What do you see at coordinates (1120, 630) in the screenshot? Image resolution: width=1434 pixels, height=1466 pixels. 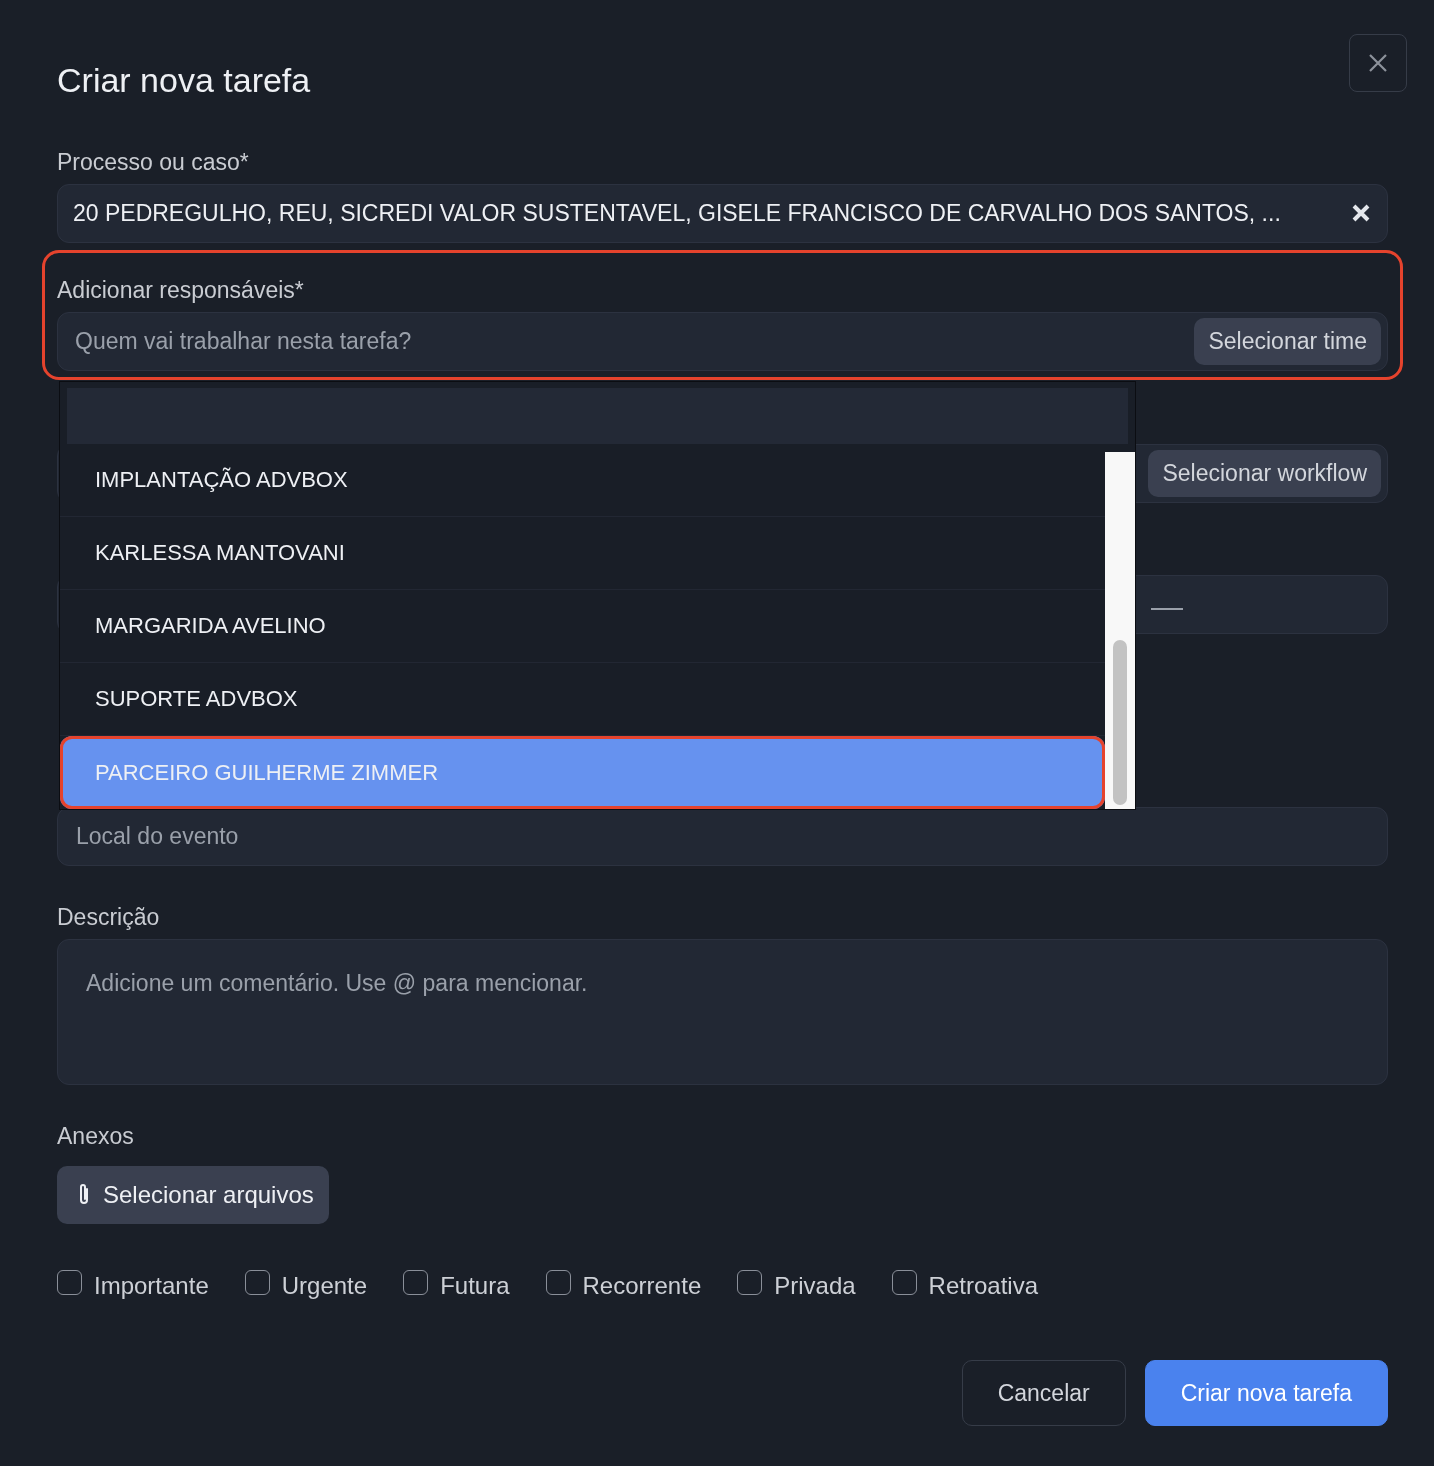 I see `scrollbar-track` at bounding box center [1120, 630].